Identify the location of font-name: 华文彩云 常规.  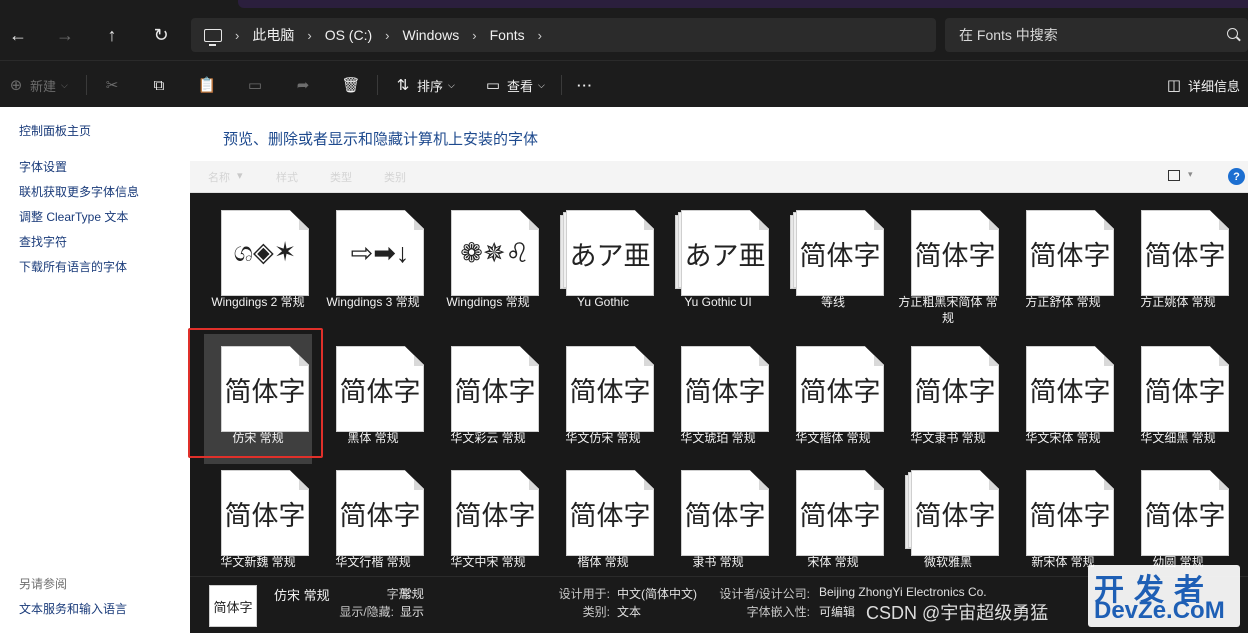
(488, 438).